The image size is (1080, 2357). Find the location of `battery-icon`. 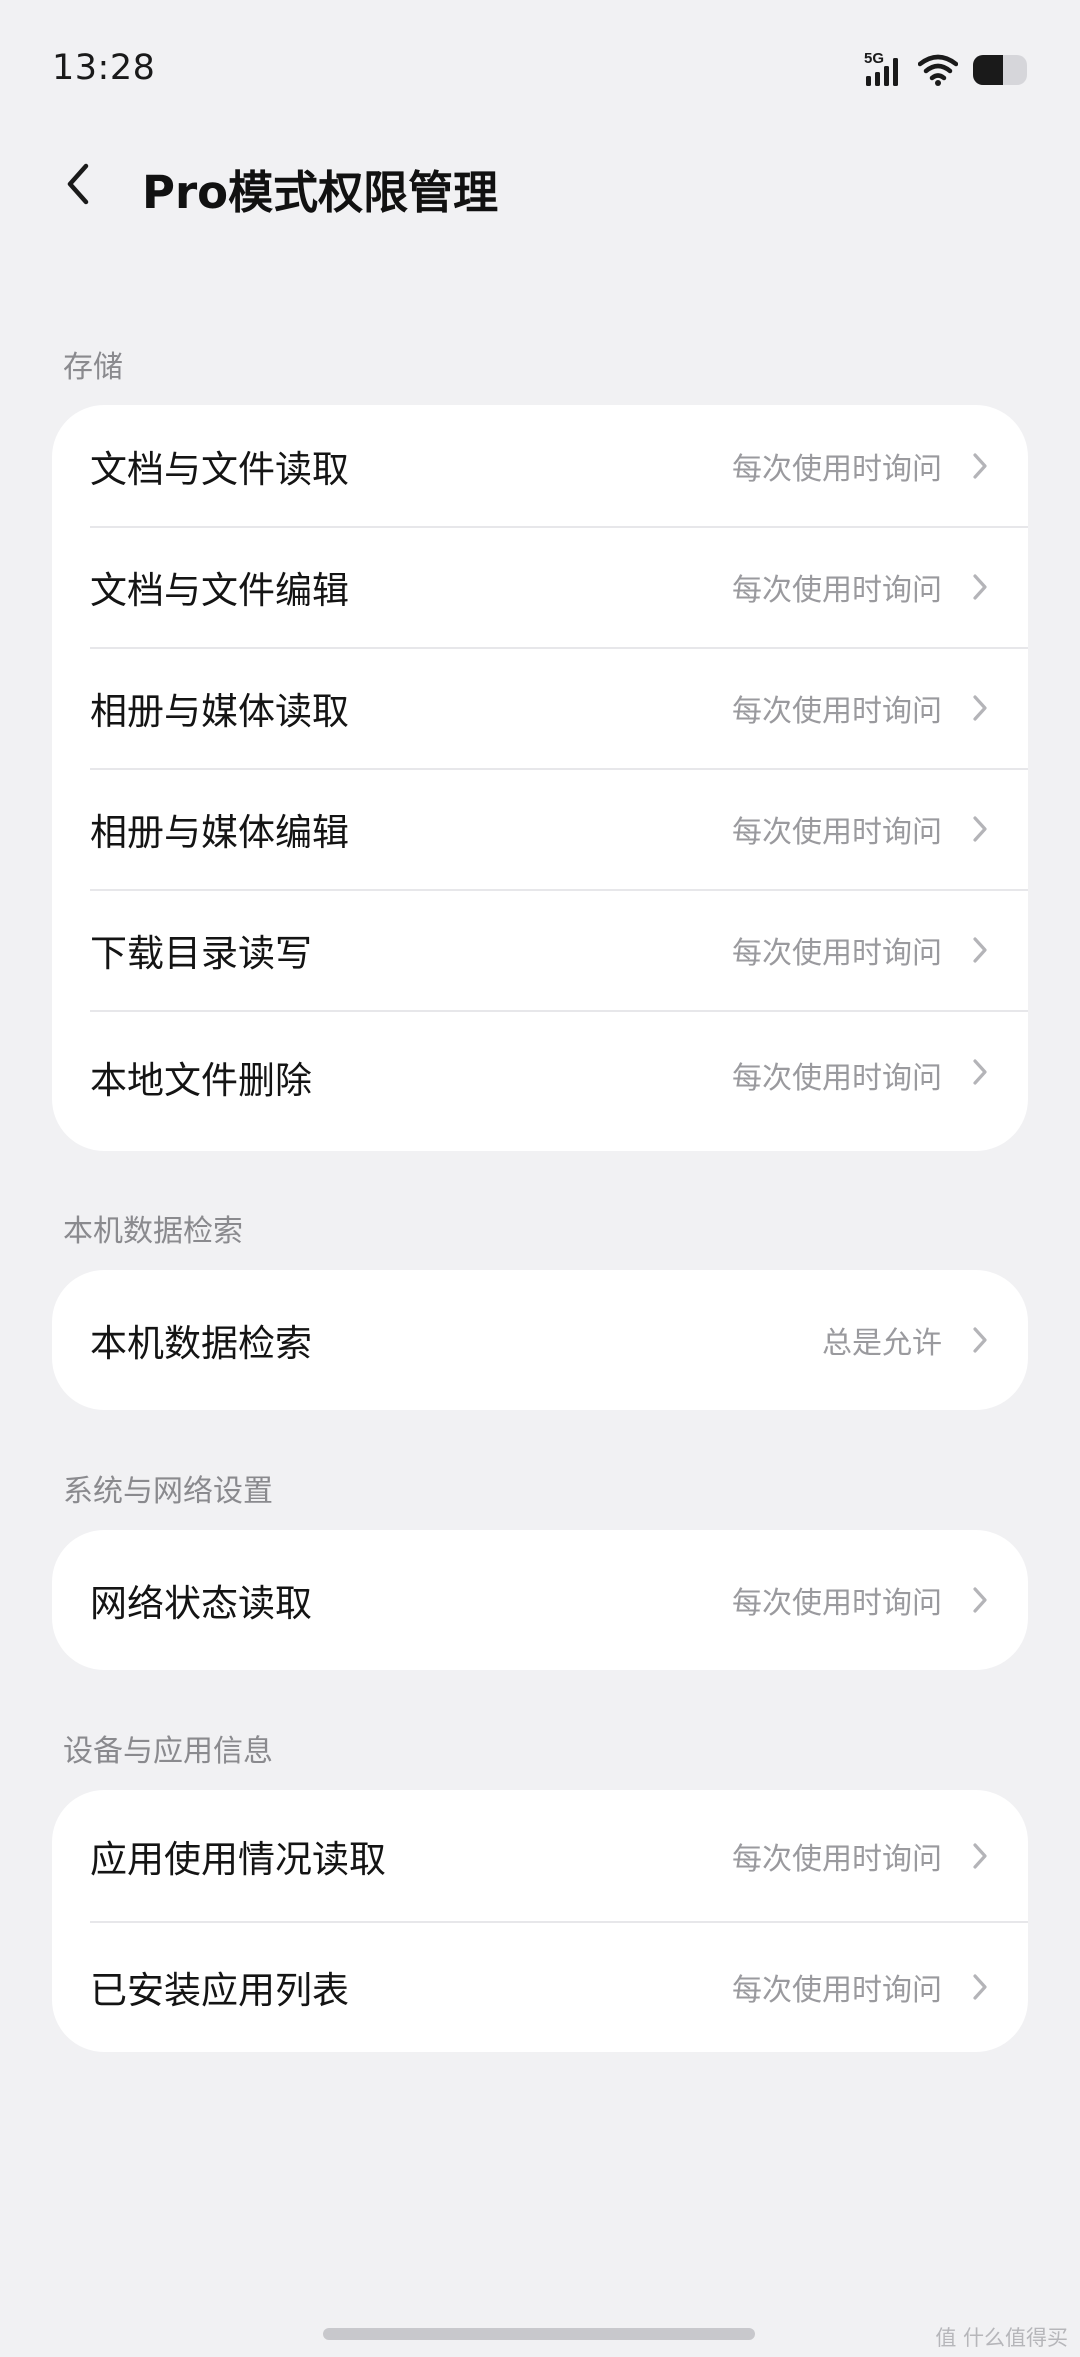

battery-icon is located at coordinates (1000, 70).